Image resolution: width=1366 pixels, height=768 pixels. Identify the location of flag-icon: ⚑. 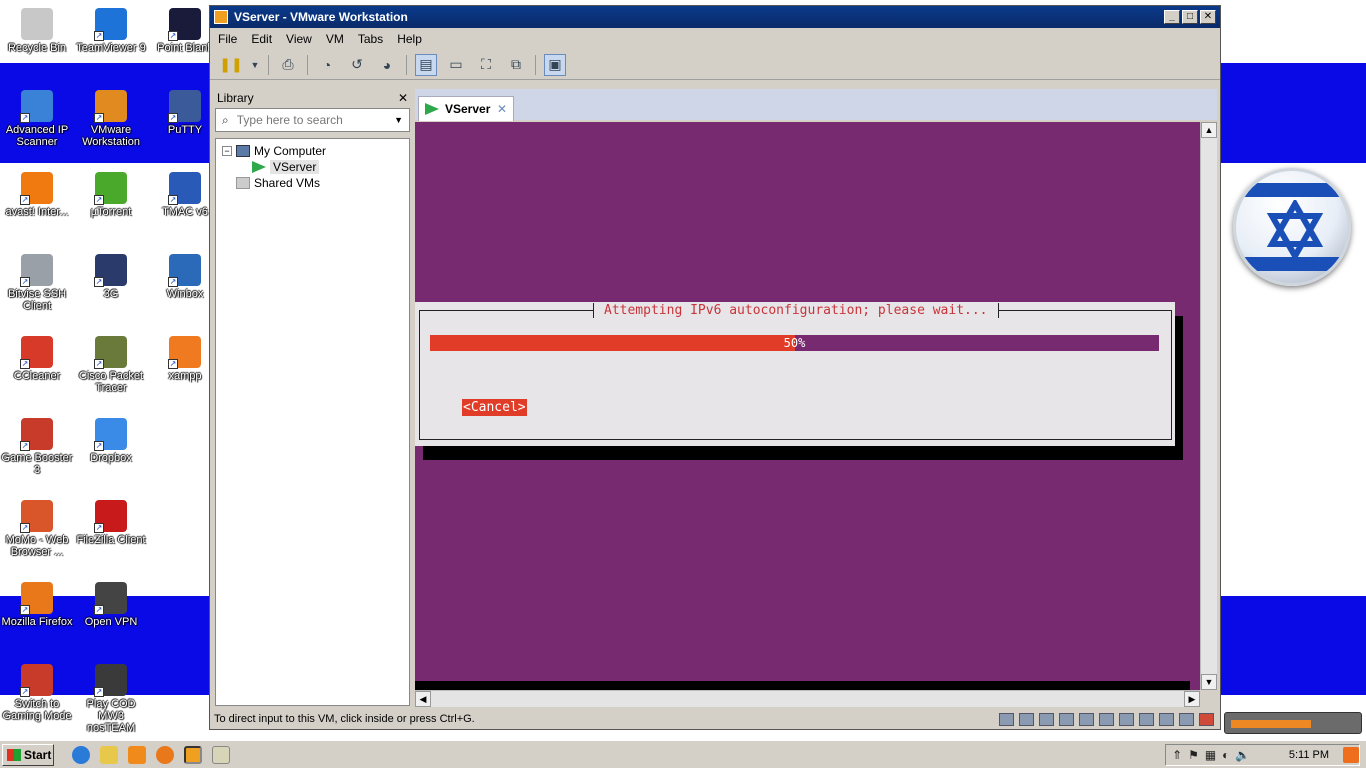
(1193, 755).